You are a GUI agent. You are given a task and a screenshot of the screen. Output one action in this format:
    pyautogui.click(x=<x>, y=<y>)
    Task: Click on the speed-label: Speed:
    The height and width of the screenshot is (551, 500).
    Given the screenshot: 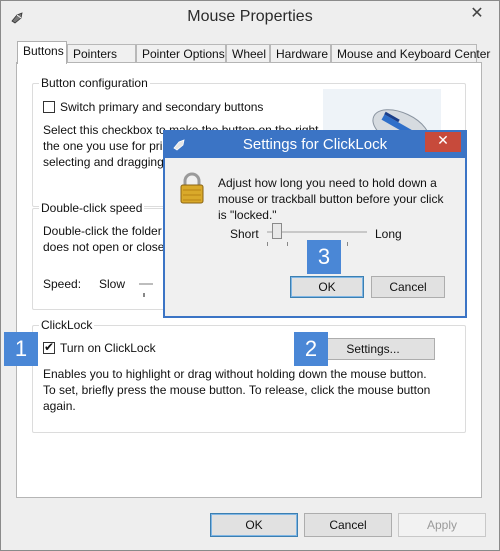 What is the action you would take?
    pyautogui.click(x=62, y=284)
    